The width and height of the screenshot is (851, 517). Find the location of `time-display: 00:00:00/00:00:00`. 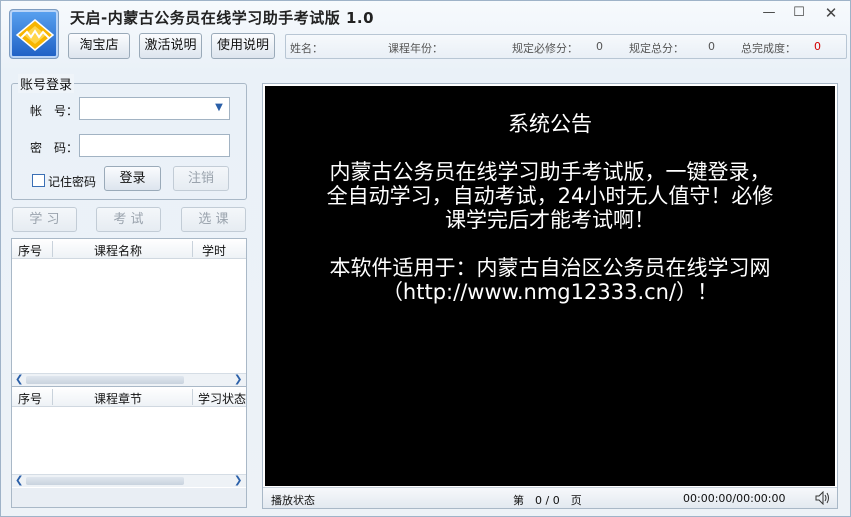

time-display: 00:00:00/00:00:00 is located at coordinates (734, 498).